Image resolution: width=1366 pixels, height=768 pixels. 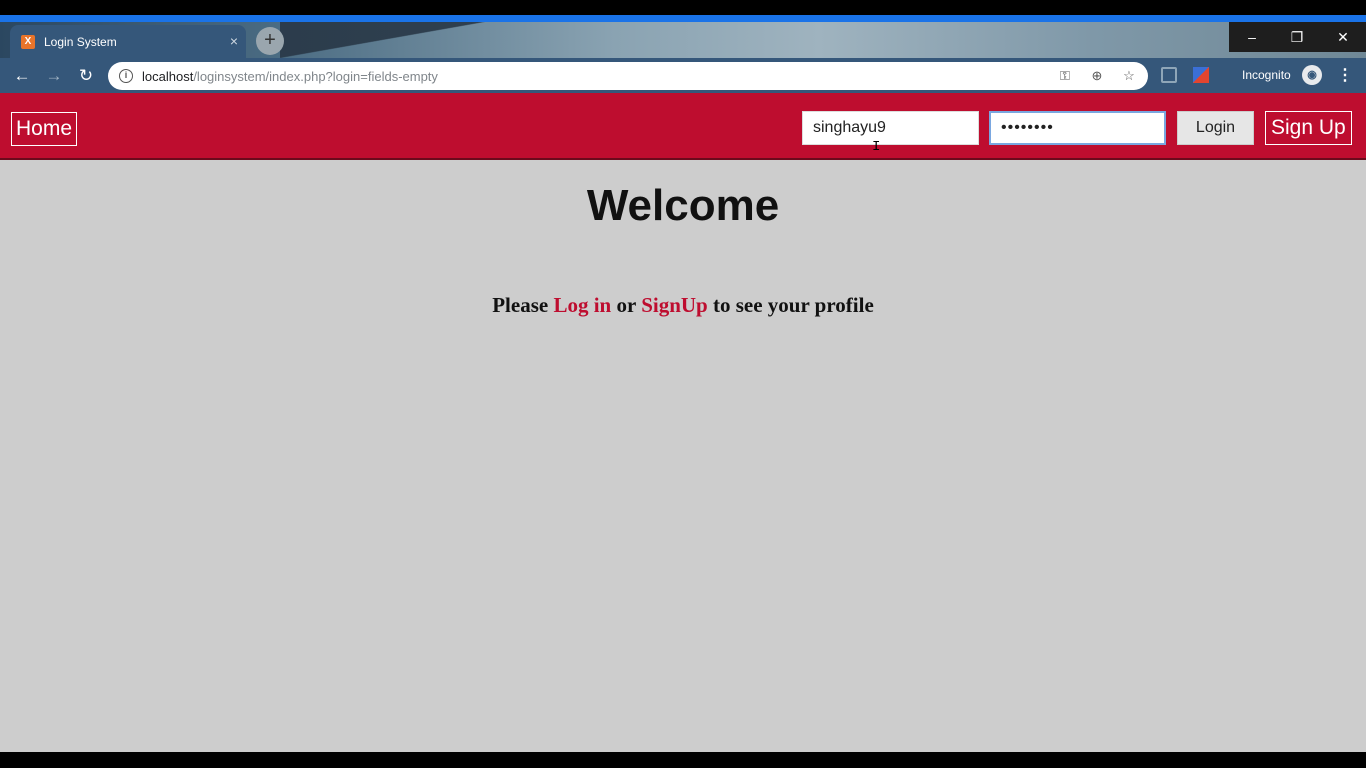 What do you see at coordinates (1266, 75) in the screenshot?
I see `incognito-label: Incognito` at bounding box center [1266, 75].